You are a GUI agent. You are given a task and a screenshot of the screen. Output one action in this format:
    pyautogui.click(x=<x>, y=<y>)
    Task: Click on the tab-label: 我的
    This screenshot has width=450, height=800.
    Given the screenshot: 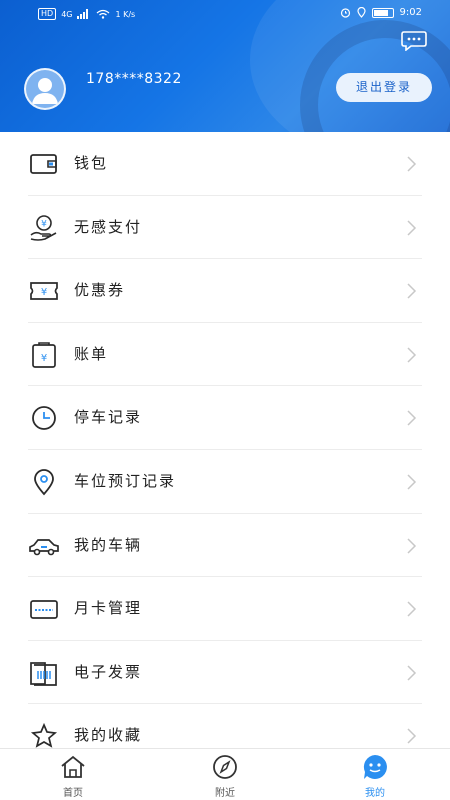 What is the action you would take?
    pyautogui.click(x=375, y=793)
    